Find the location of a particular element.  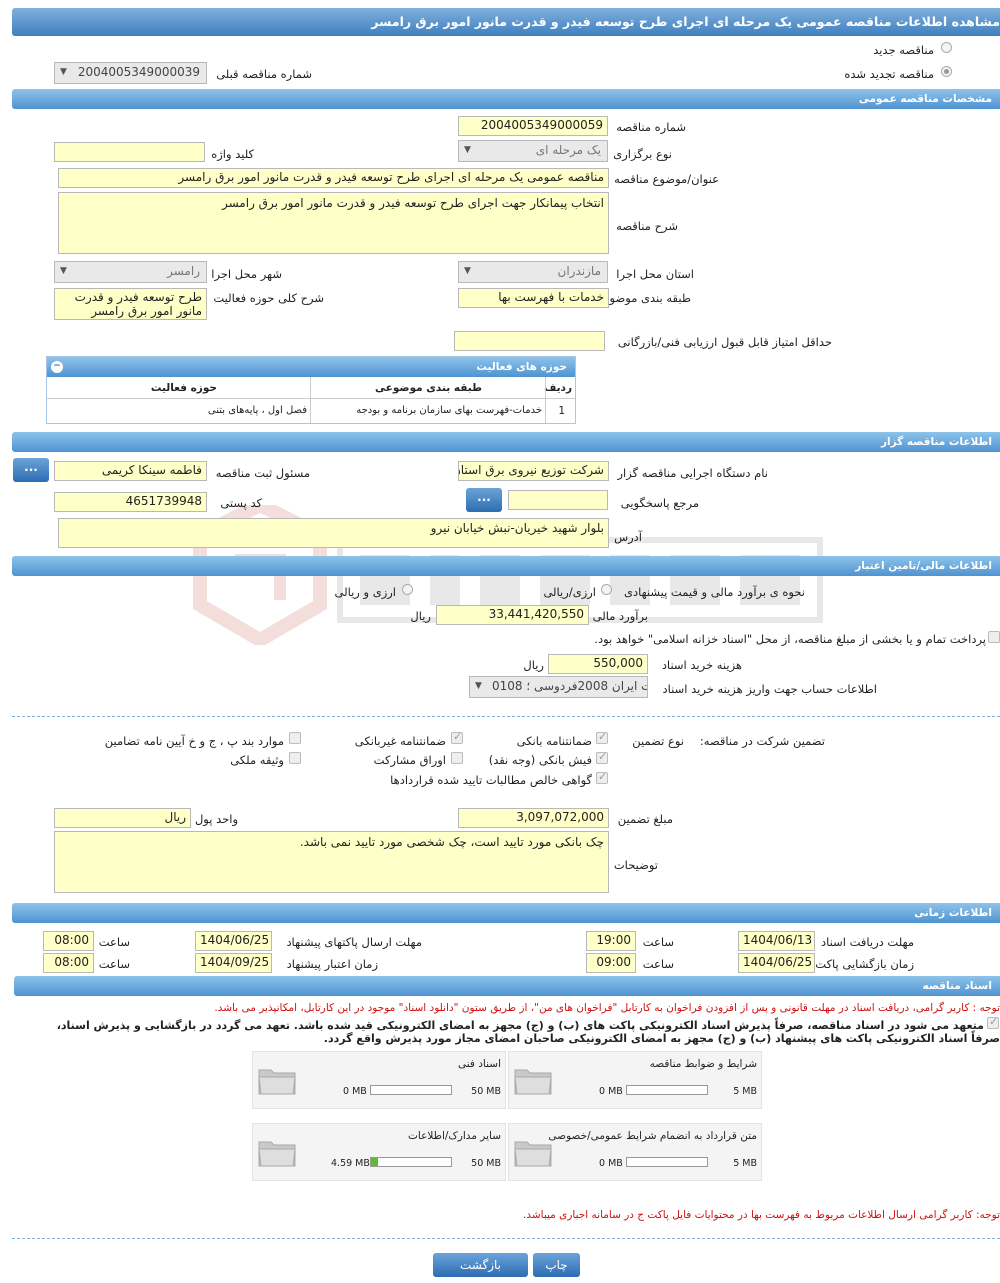

validity-hour-label: ساعت is located at coordinates (114, 964).